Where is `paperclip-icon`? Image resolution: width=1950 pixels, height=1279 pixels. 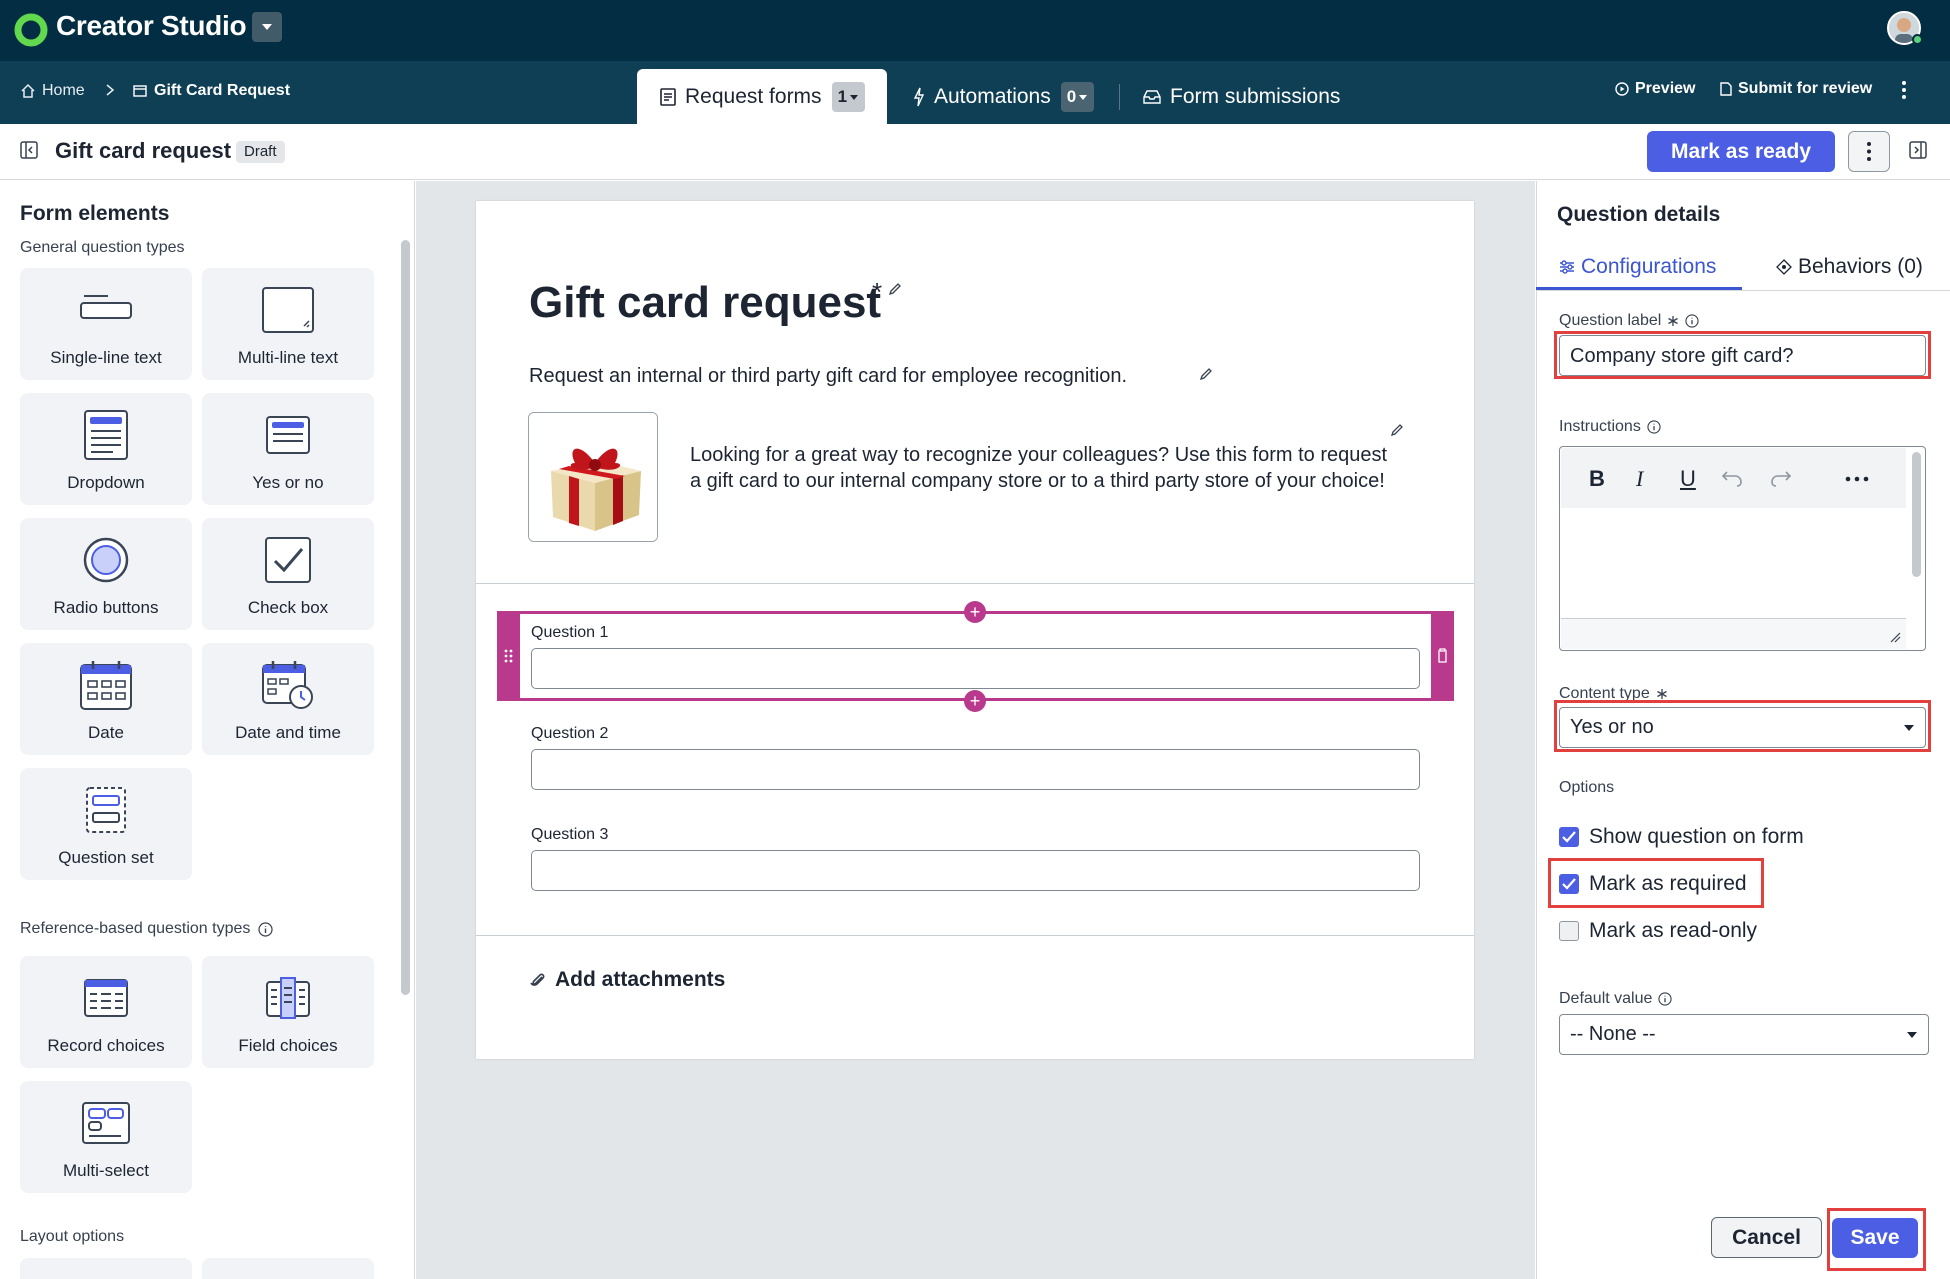
paperclip-icon is located at coordinates (537, 979).